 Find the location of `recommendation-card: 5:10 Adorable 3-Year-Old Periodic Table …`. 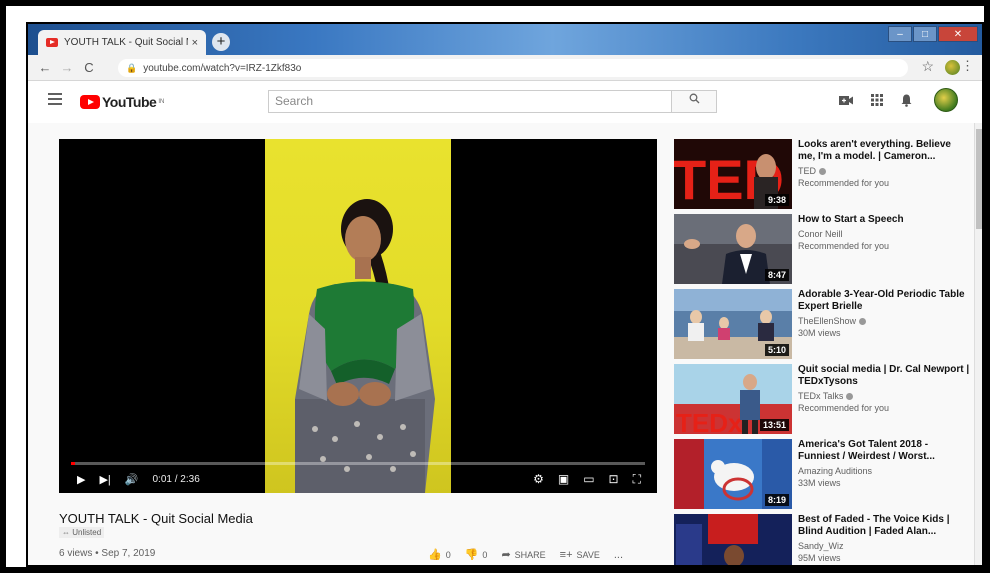

recommendation-card: 5:10 Adorable 3-Year-Old Periodic Table … is located at coordinates (824, 324).